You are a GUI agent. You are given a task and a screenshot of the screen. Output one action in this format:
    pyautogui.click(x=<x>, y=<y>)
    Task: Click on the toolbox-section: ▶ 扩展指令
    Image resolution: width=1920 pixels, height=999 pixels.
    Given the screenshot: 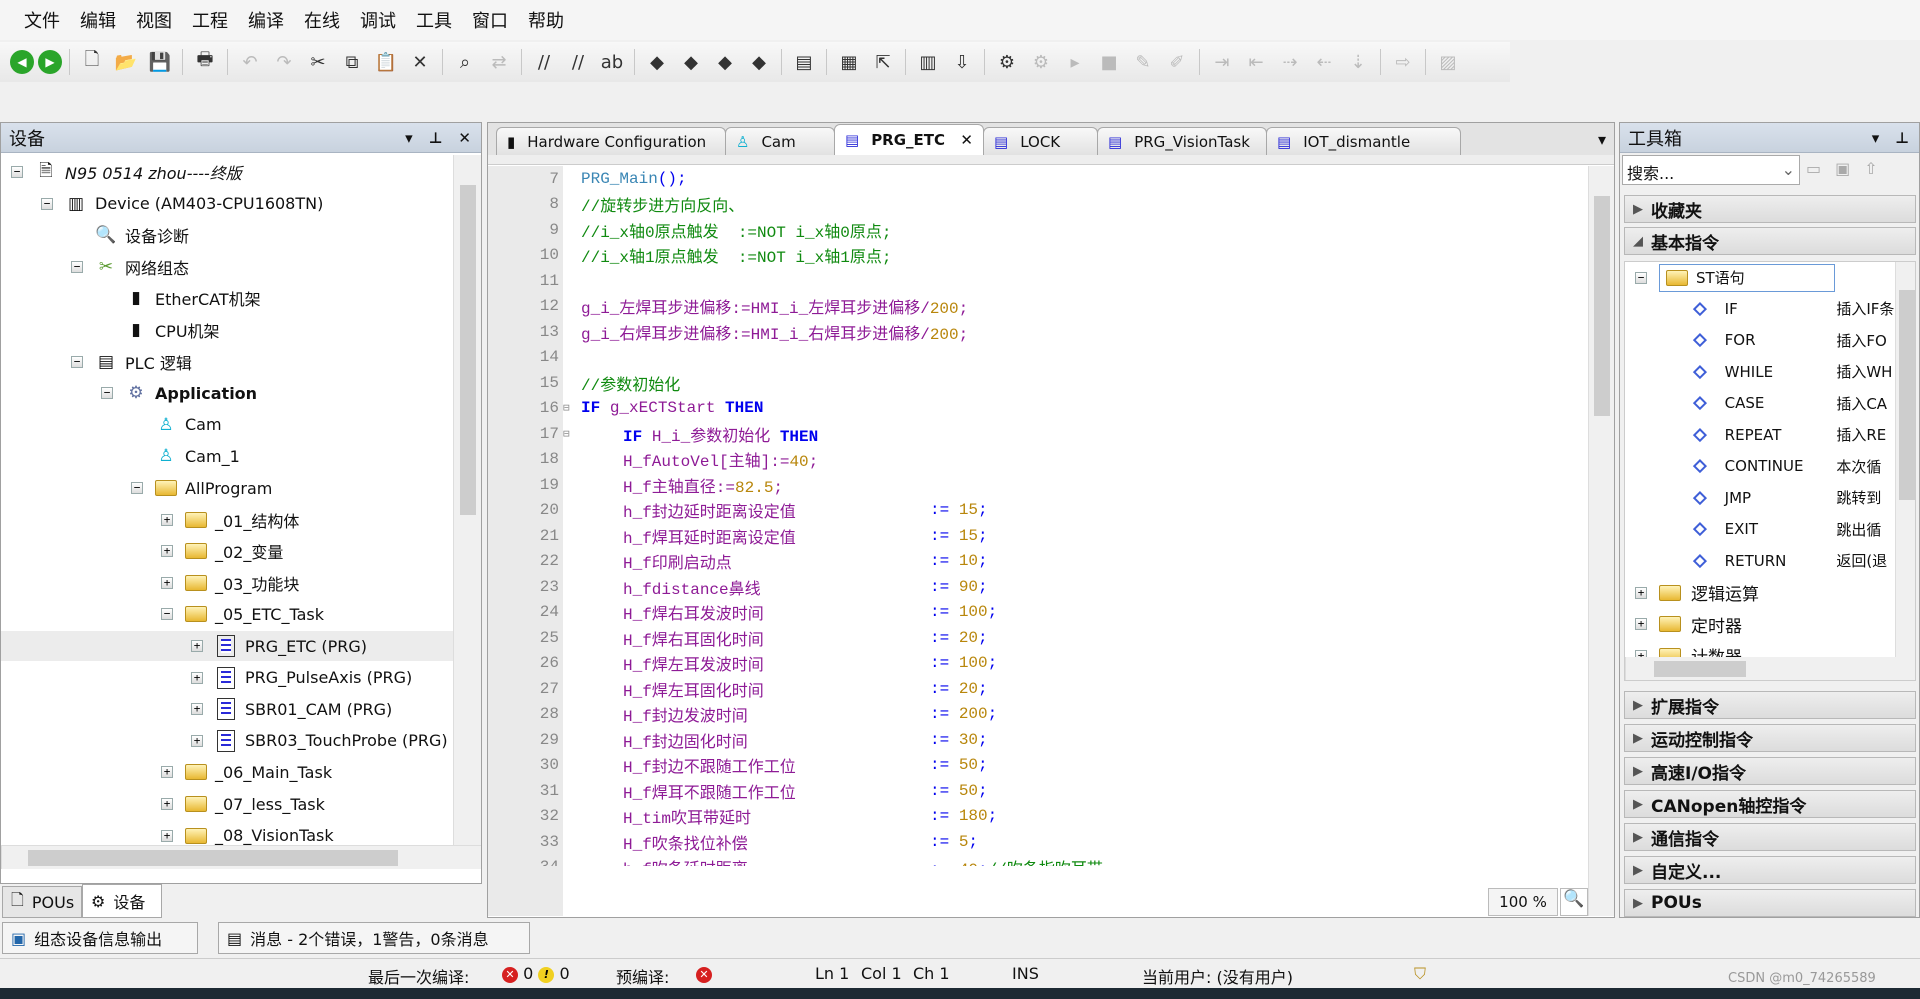 What is the action you would take?
    pyautogui.click(x=1770, y=705)
    